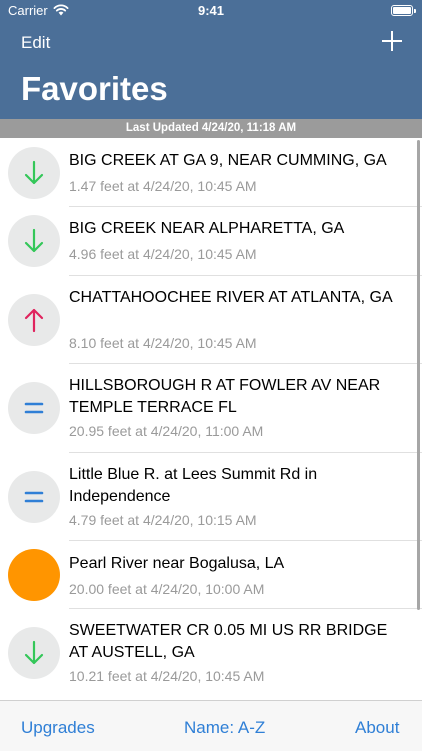 The height and width of the screenshot is (751, 422). Describe the element at coordinates (418, 375) in the screenshot. I see `scrollbar` at that location.